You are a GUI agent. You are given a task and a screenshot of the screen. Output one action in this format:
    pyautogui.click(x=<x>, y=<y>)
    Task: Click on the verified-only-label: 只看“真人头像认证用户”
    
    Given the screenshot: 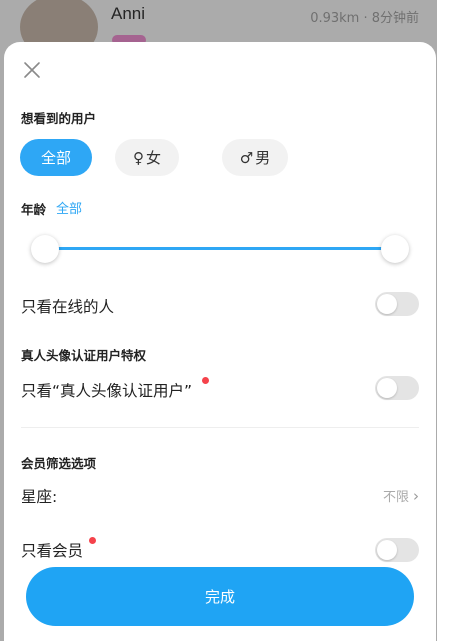 What is the action you would take?
    pyautogui.click(x=107, y=391)
    